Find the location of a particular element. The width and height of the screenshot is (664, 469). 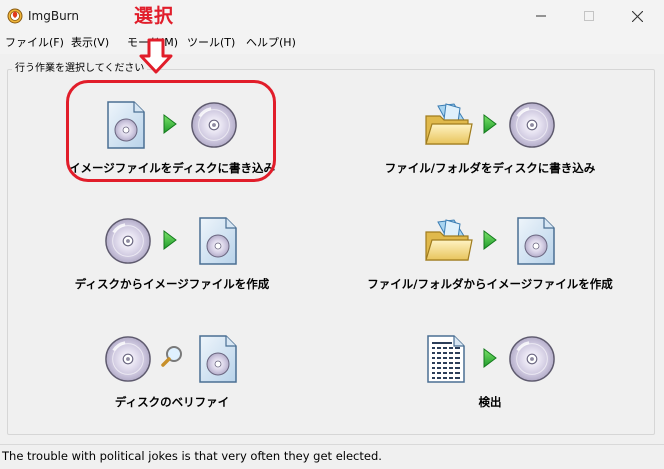

magnifier-icon is located at coordinates (172, 356).